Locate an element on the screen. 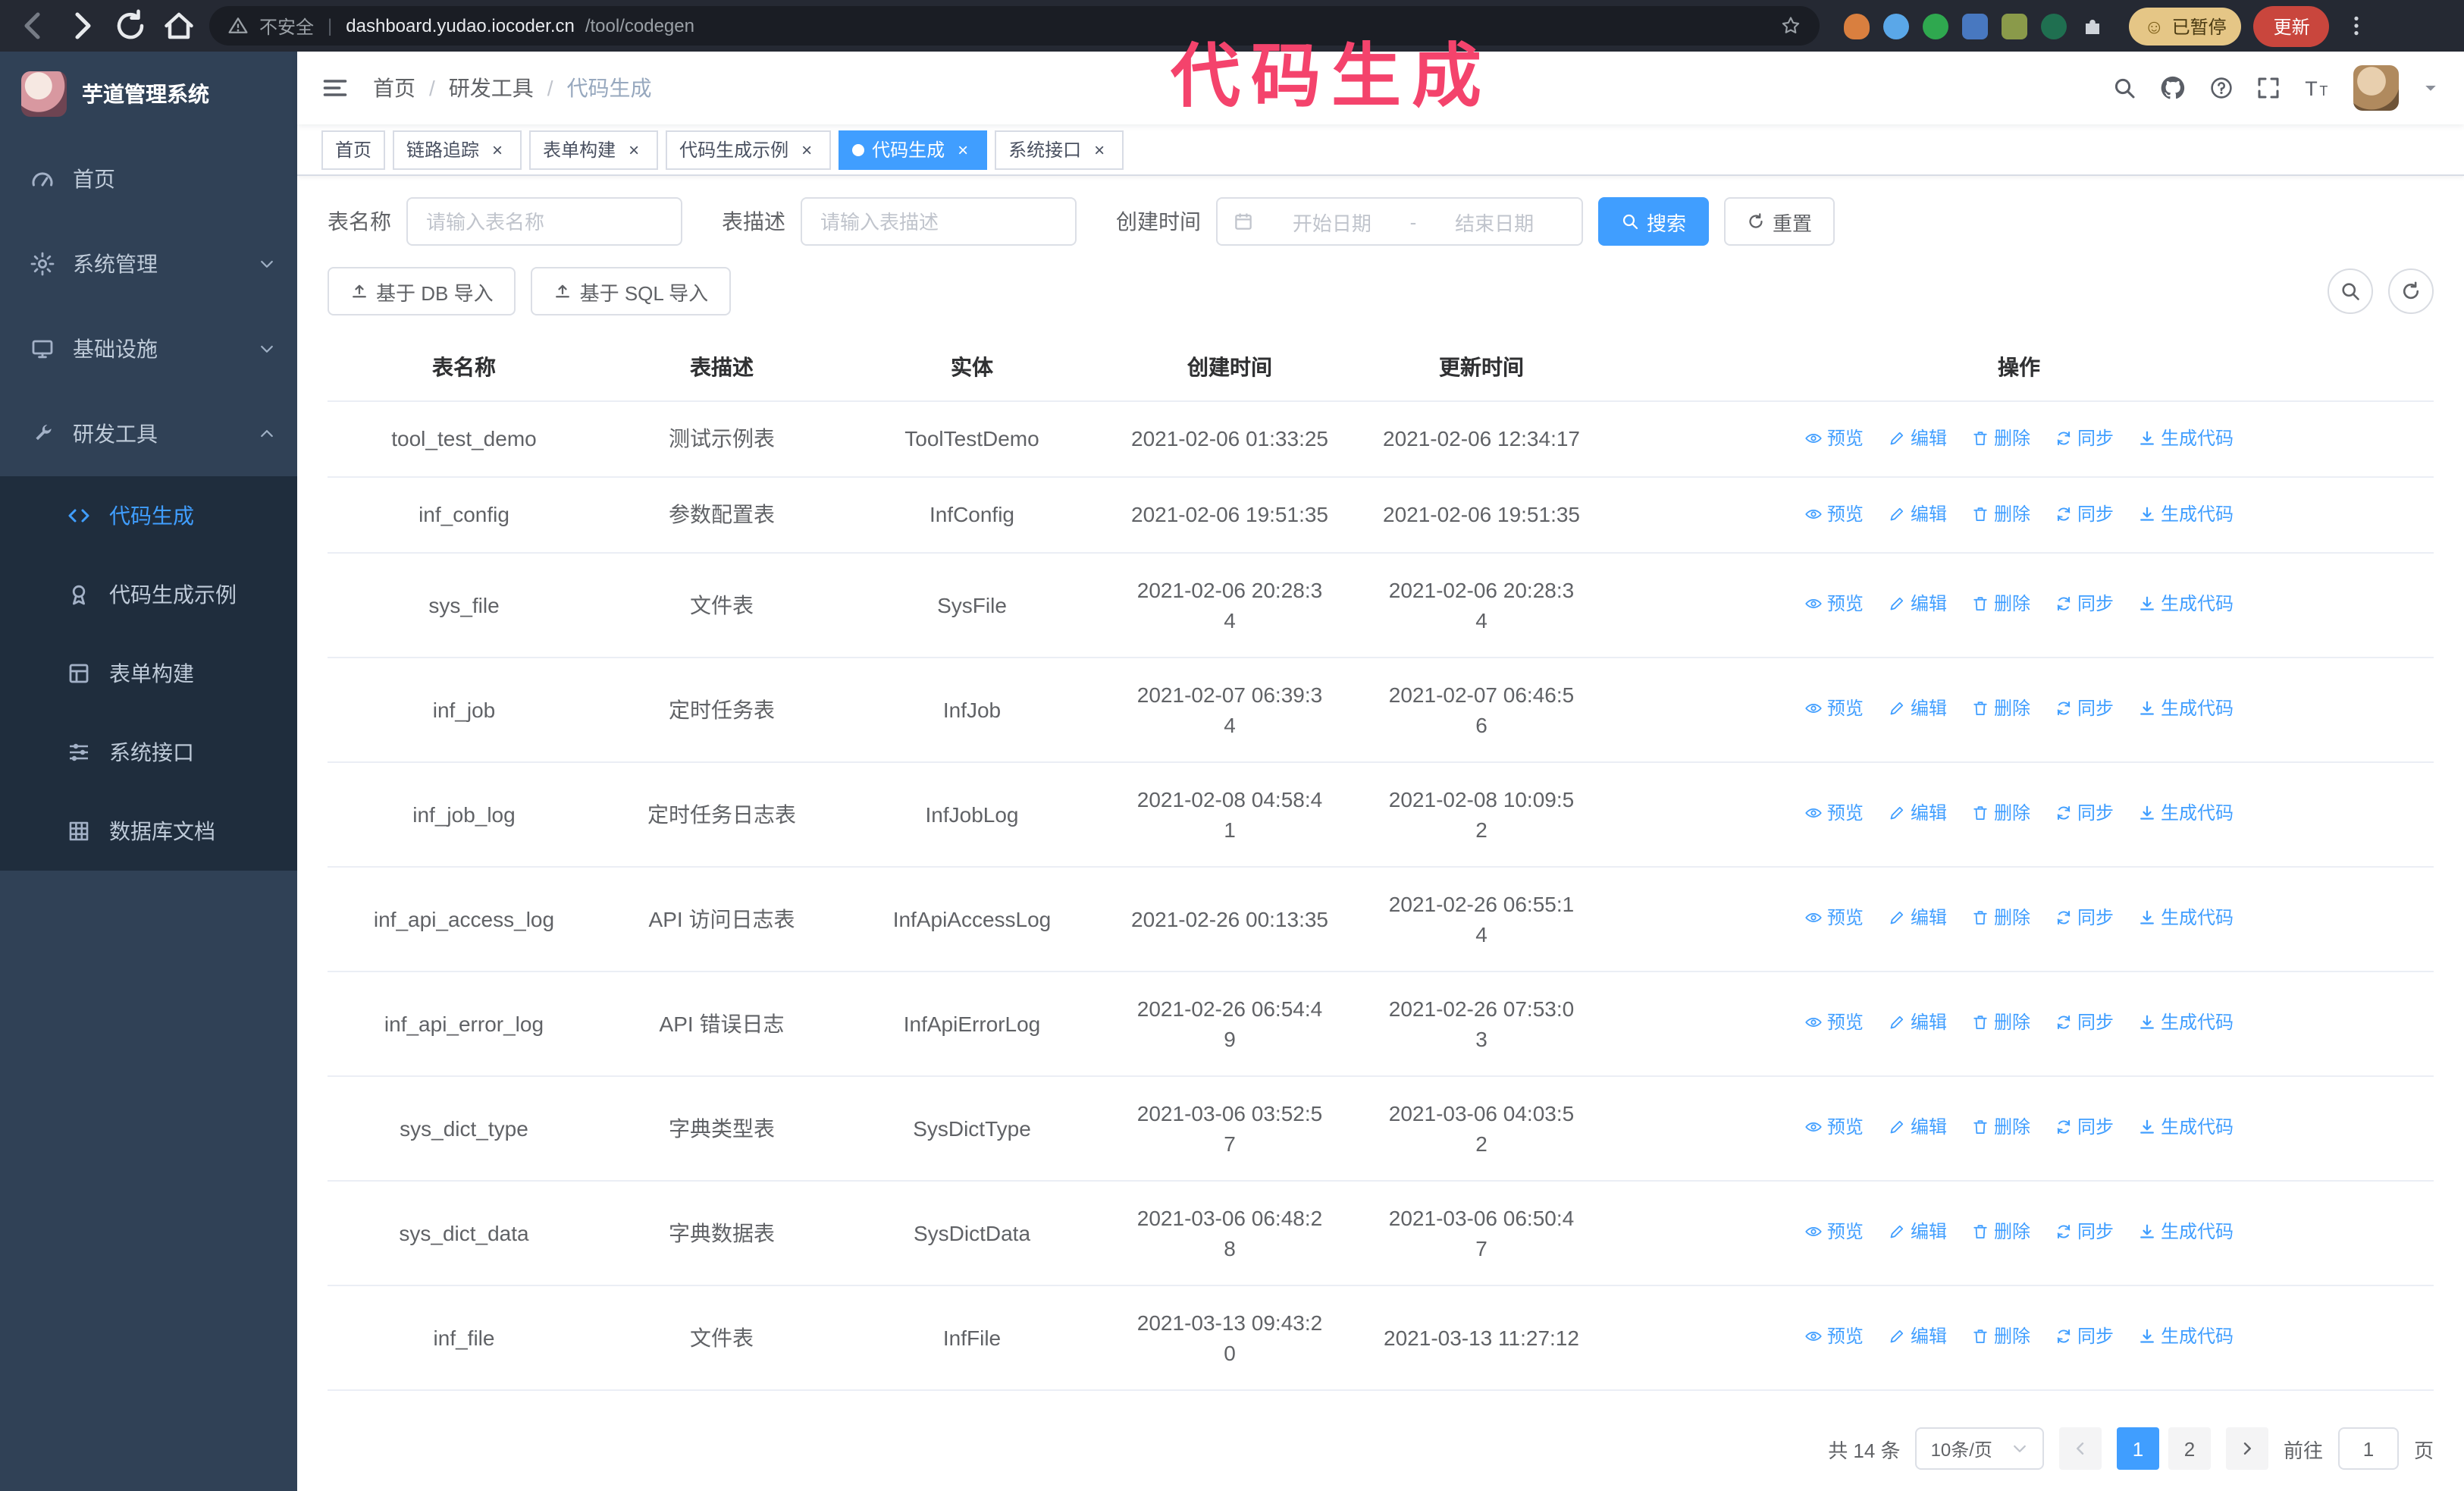 Image resolution: width=2464 pixels, height=1491 pixels. goto-page-input is located at coordinates (2368, 1448).